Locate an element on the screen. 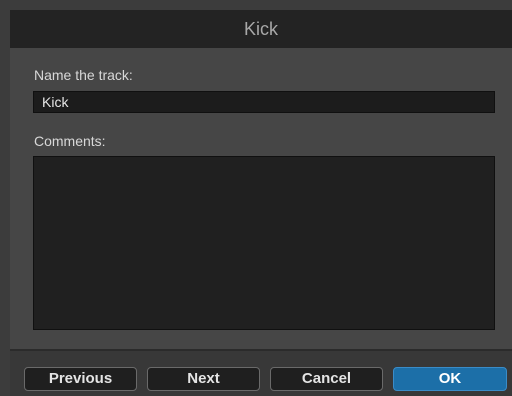 The image size is (512, 396). dialog-footer: Previous Next Cancel OK is located at coordinates (261, 373).